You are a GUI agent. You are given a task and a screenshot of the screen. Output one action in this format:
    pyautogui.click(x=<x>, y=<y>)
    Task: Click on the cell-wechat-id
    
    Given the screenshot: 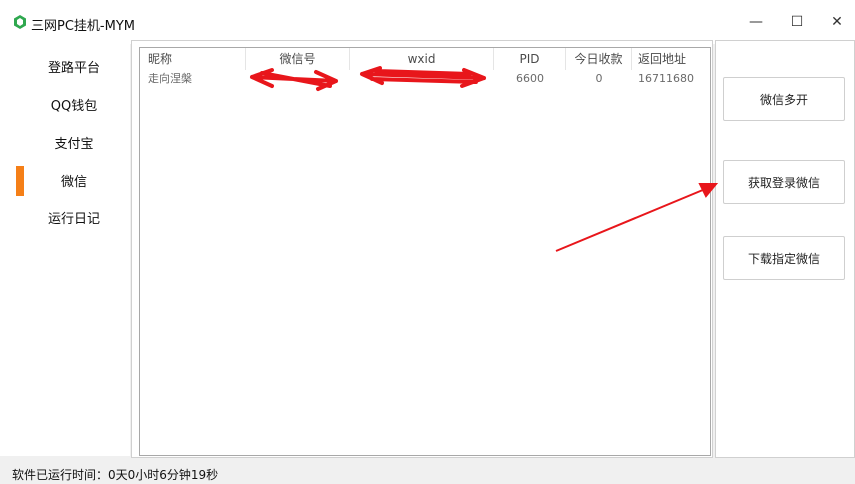 What is the action you would take?
    pyautogui.click(x=298, y=79)
    